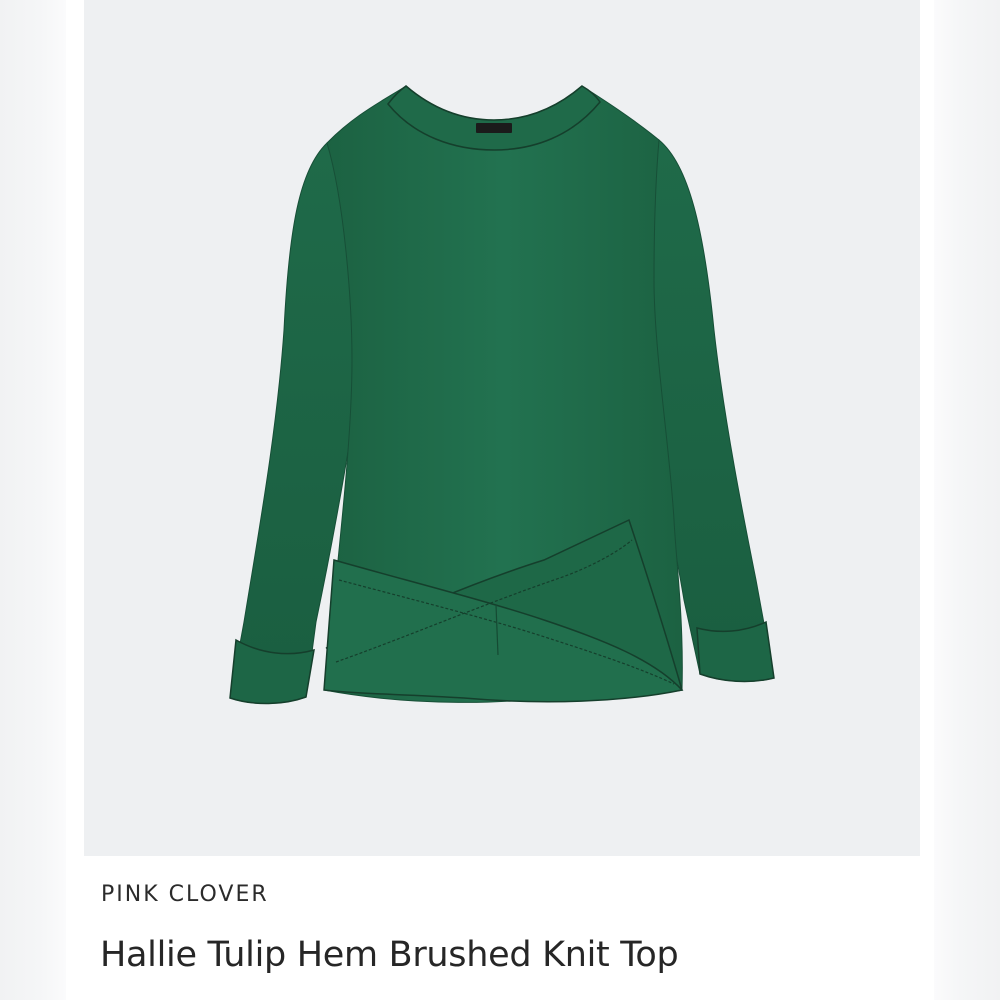 The height and width of the screenshot is (1000, 1000). I want to click on brand-tag, so click(494, 128).